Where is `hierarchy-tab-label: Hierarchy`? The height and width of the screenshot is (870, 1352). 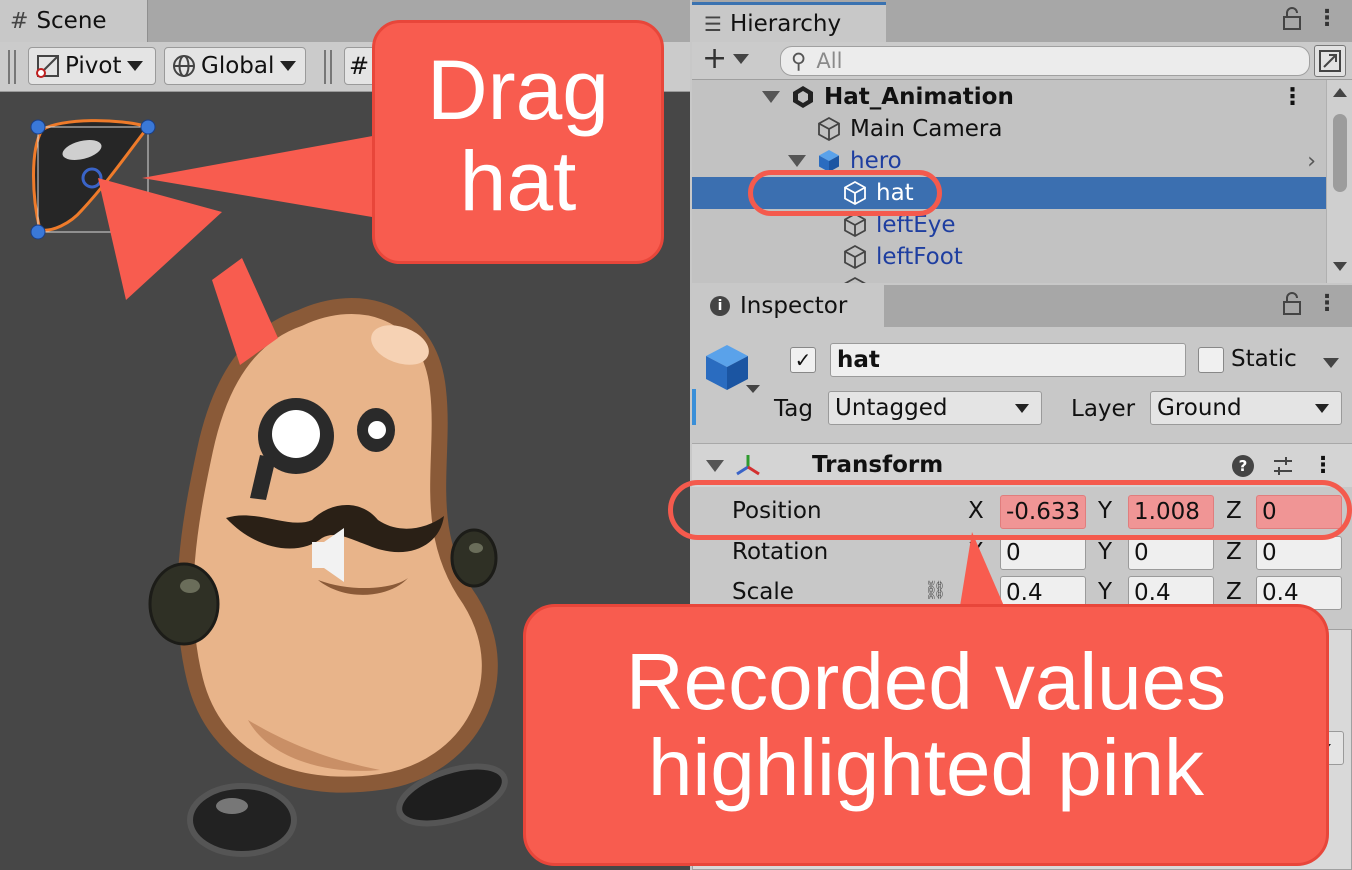
hierarchy-tab-label: Hierarchy is located at coordinates (785, 23).